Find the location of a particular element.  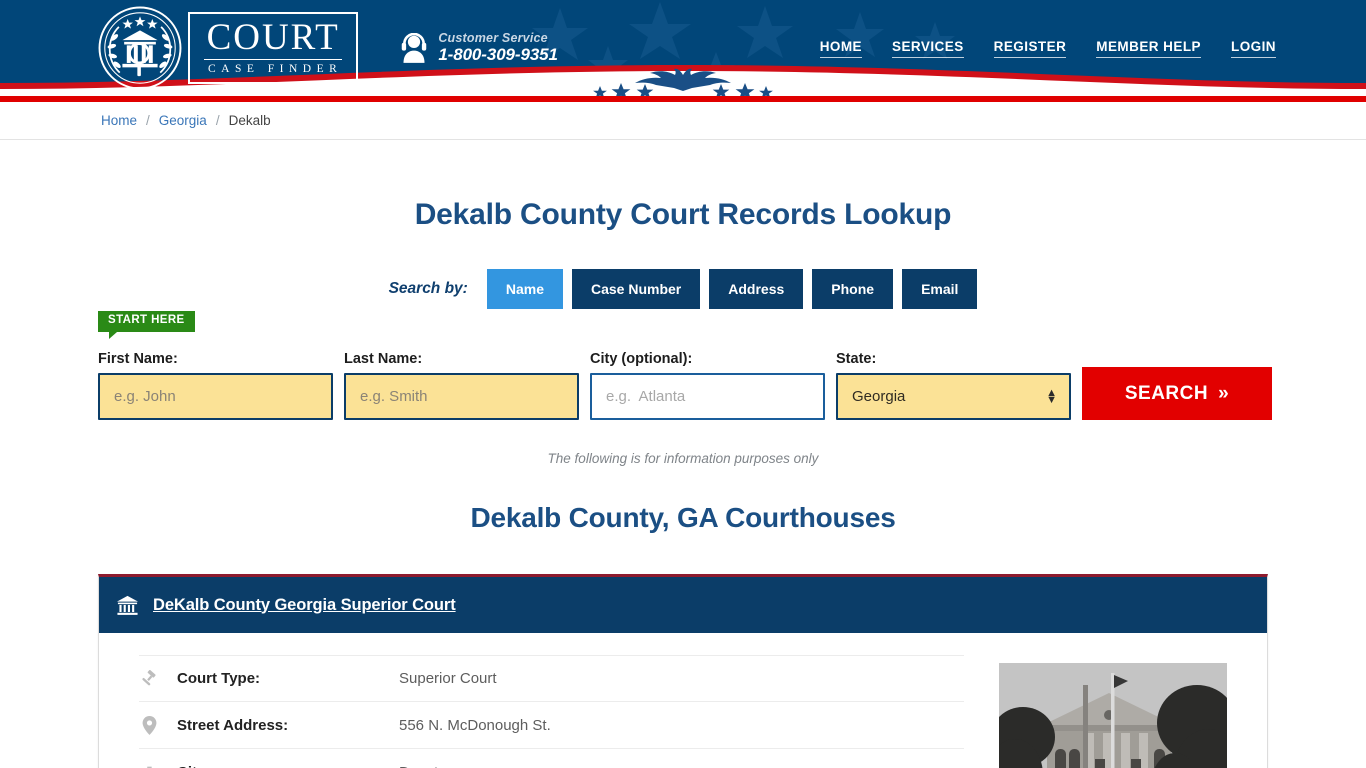

city-input is located at coordinates (707, 396).